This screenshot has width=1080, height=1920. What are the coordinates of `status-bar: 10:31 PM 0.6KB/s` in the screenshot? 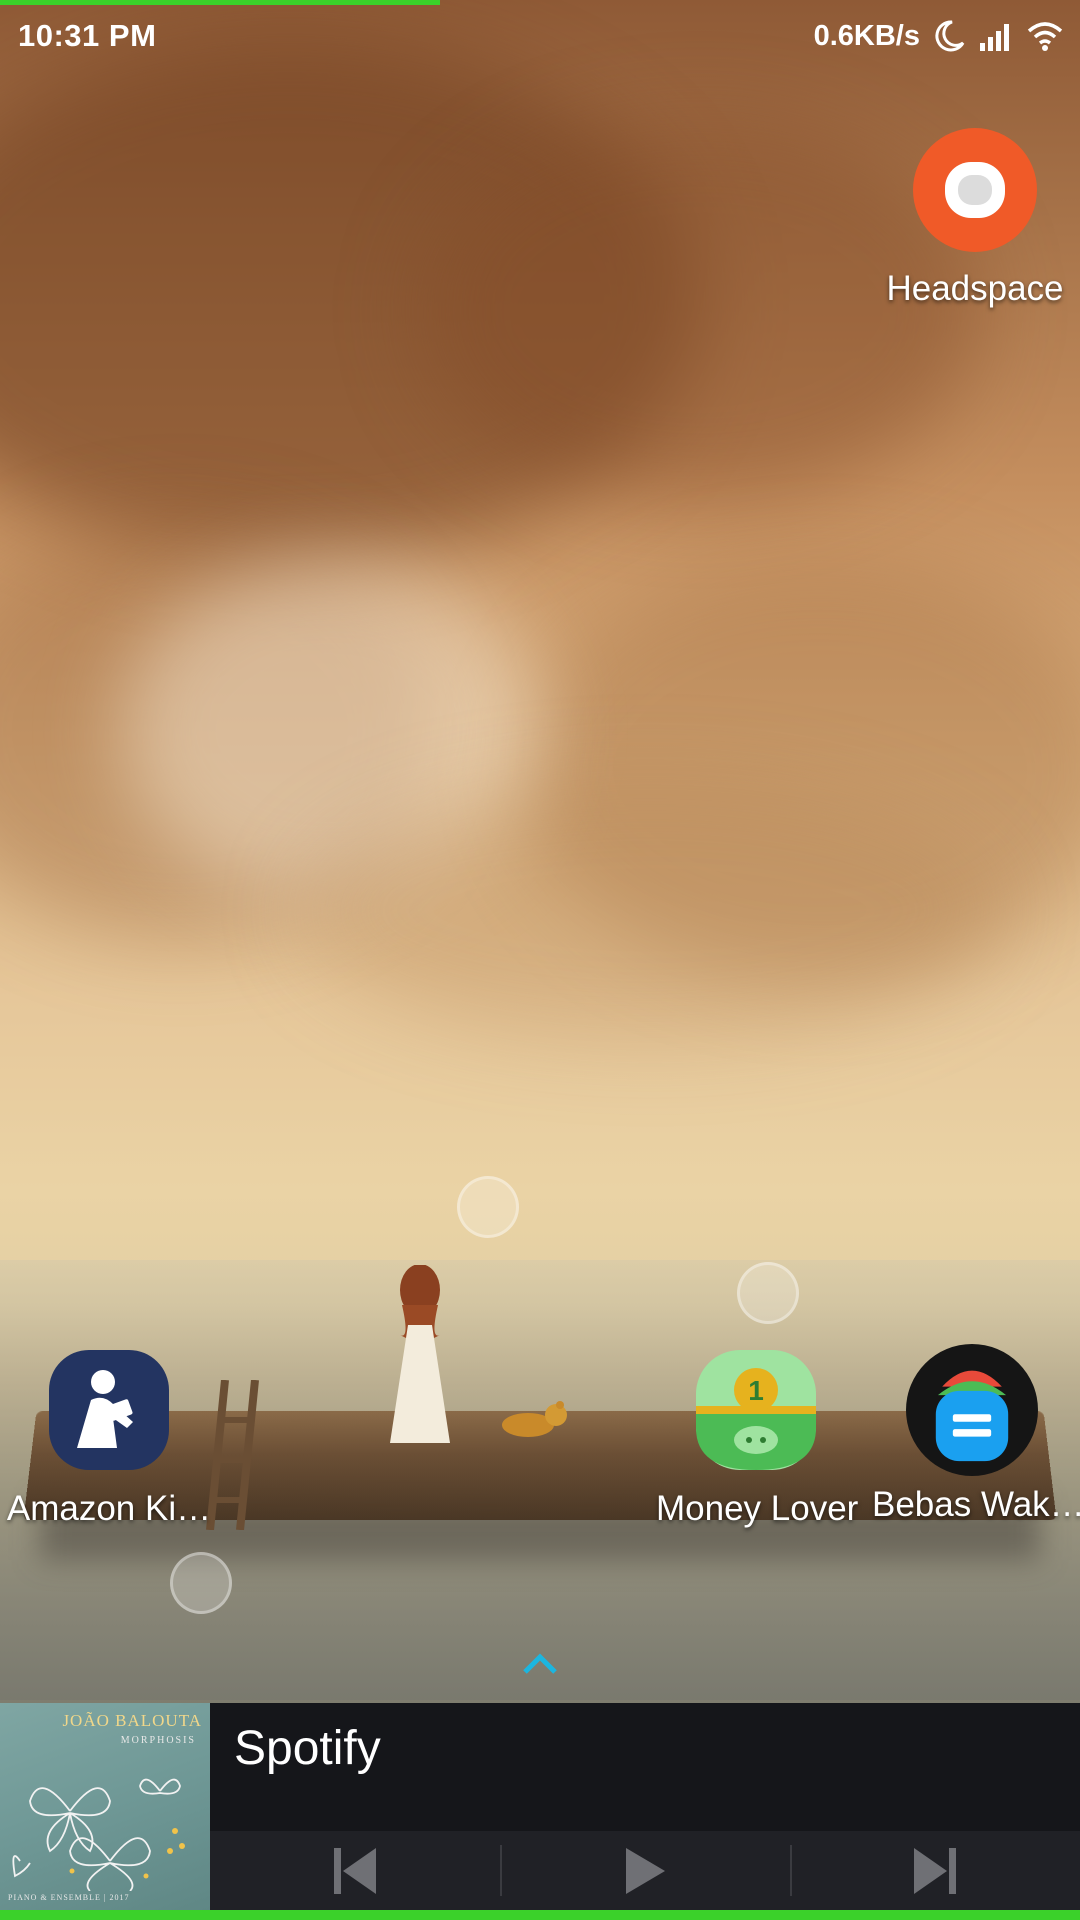 It's located at (540, 36).